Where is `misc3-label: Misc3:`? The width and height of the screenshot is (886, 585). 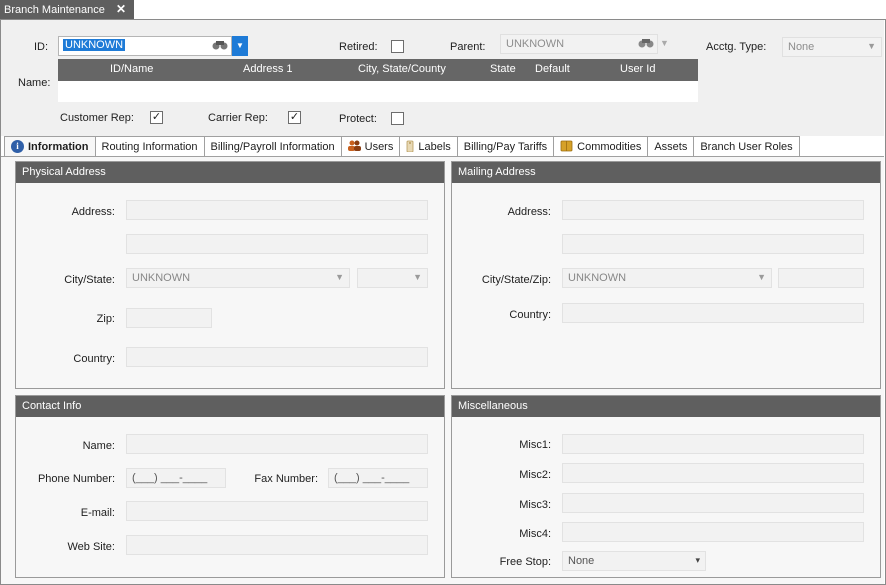 misc3-label: Misc3: is located at coordinates (535, 505).